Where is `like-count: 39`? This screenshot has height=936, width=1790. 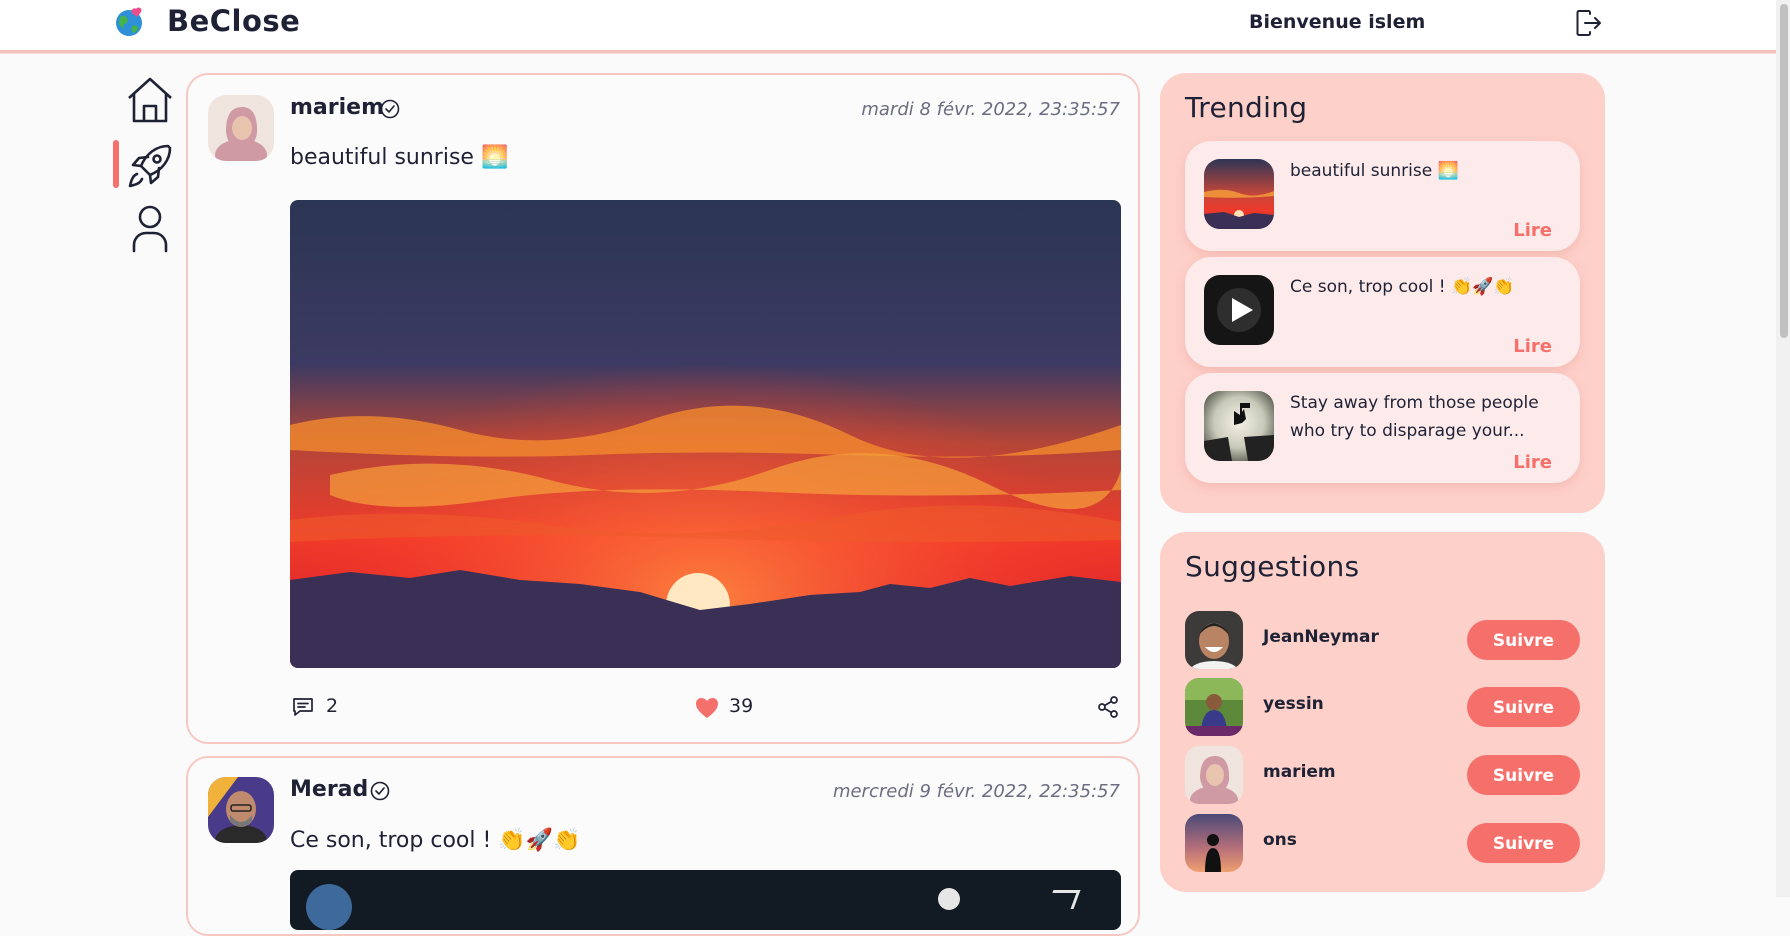
like-count: 39 is located at coordinates (741, 706).